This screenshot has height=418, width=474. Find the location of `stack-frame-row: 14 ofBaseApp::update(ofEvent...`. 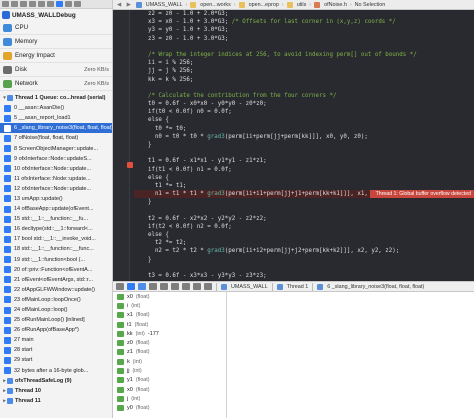

stack-frame-row: 14 ofBaseApp::update(ofEvent... is located at coordinates (56, 209).